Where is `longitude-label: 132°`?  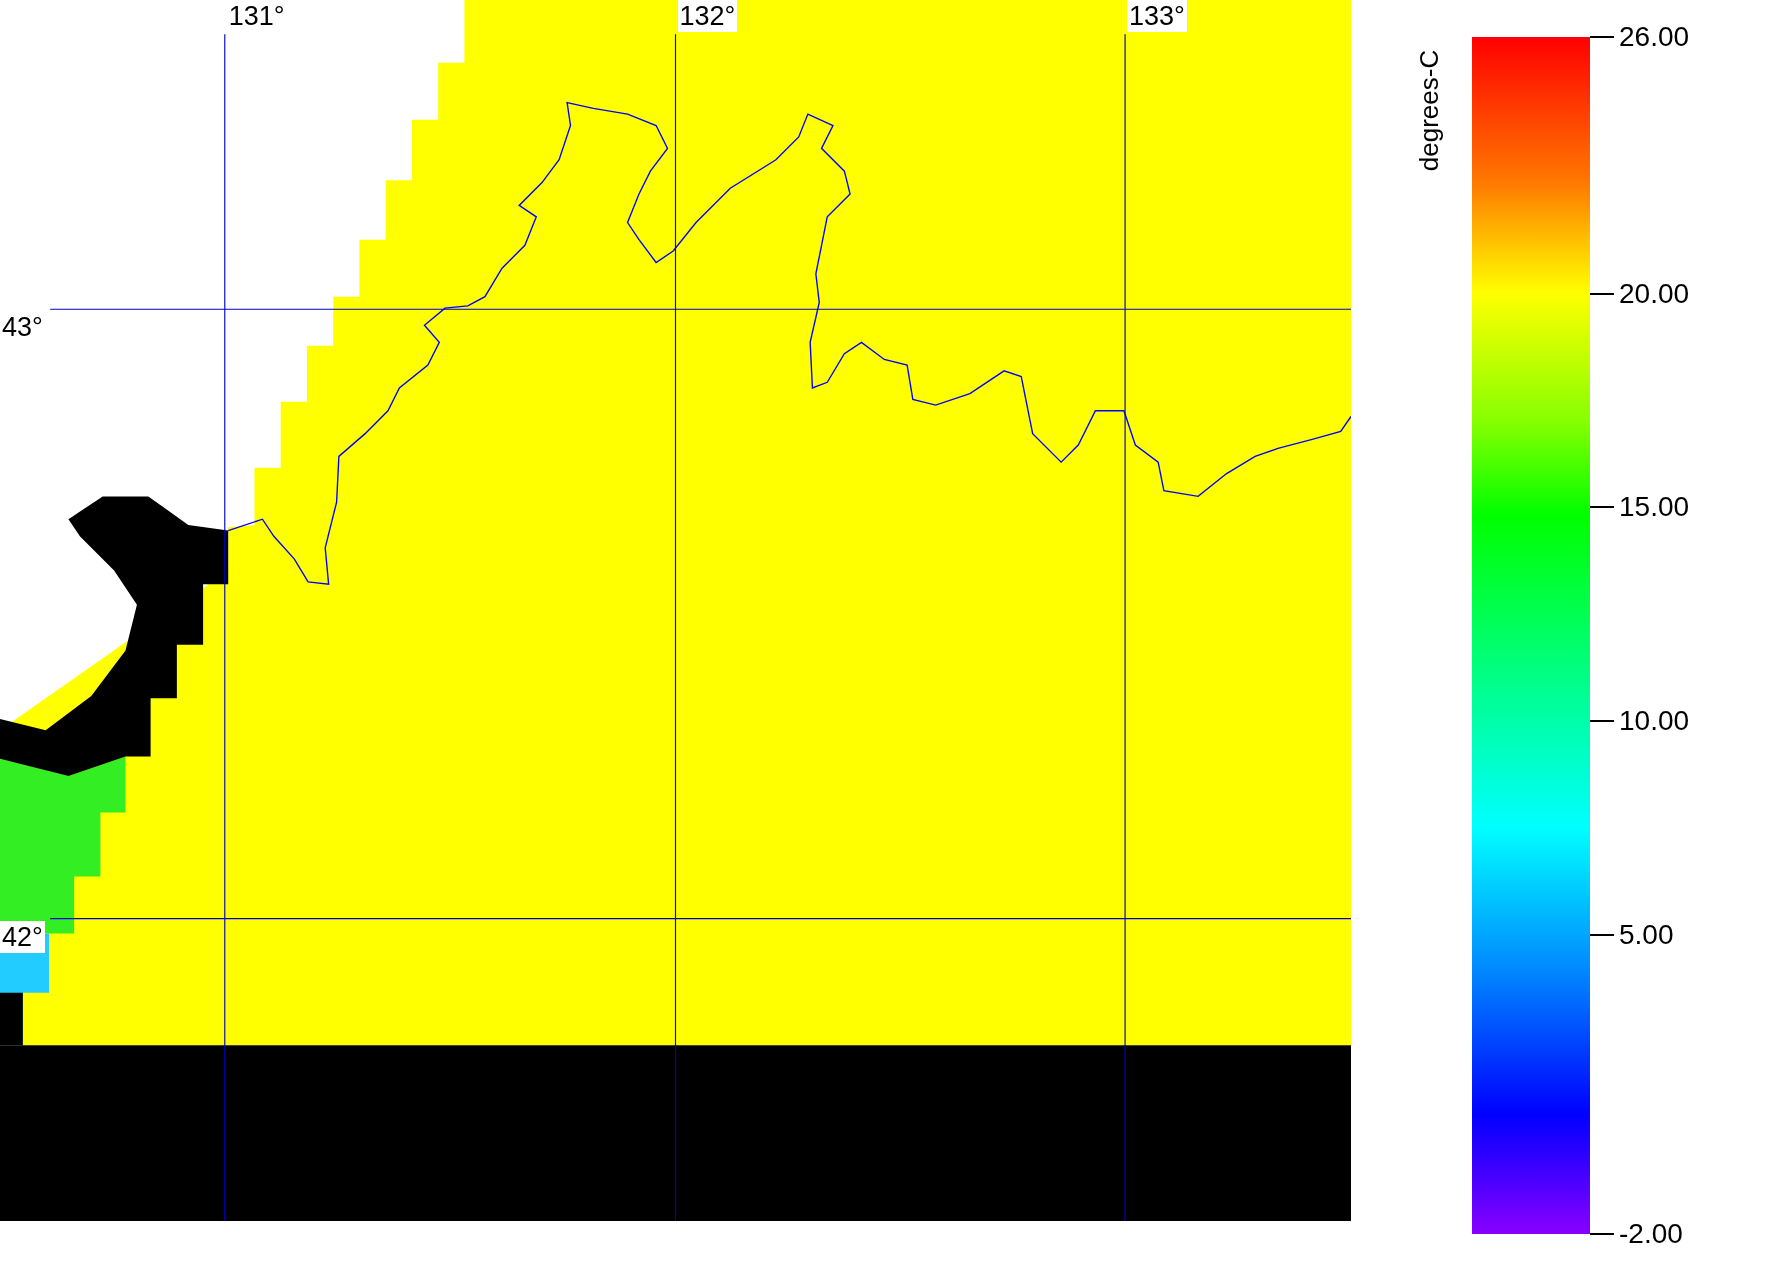 longitude-label: 132° is located at coordinates (707, 16).